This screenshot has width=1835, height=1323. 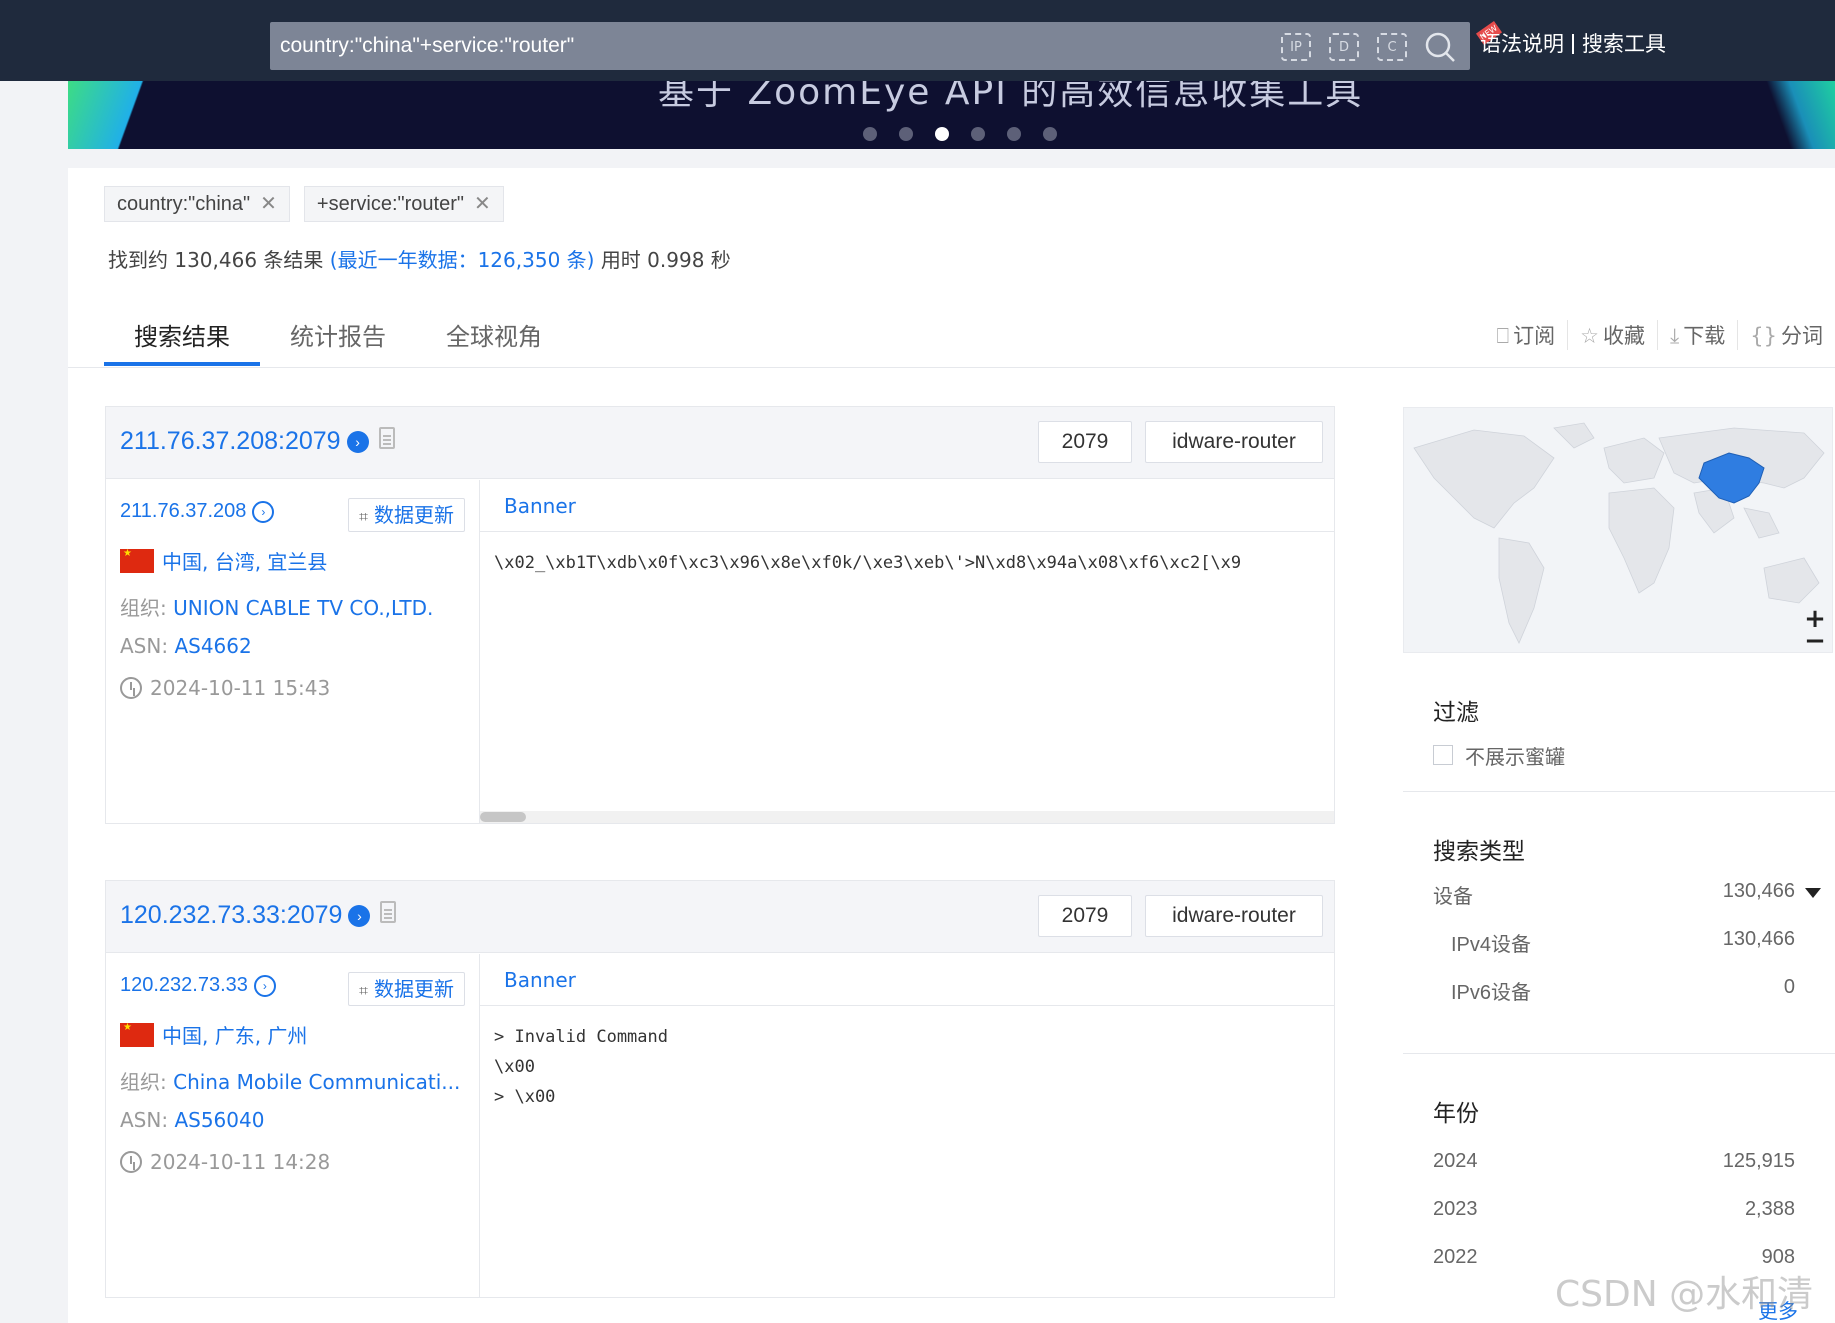 What do you see at coordinates (219, 1120) in the screenshot?
I see `asn-value: AS56040` at bounding box center [219, 1120].